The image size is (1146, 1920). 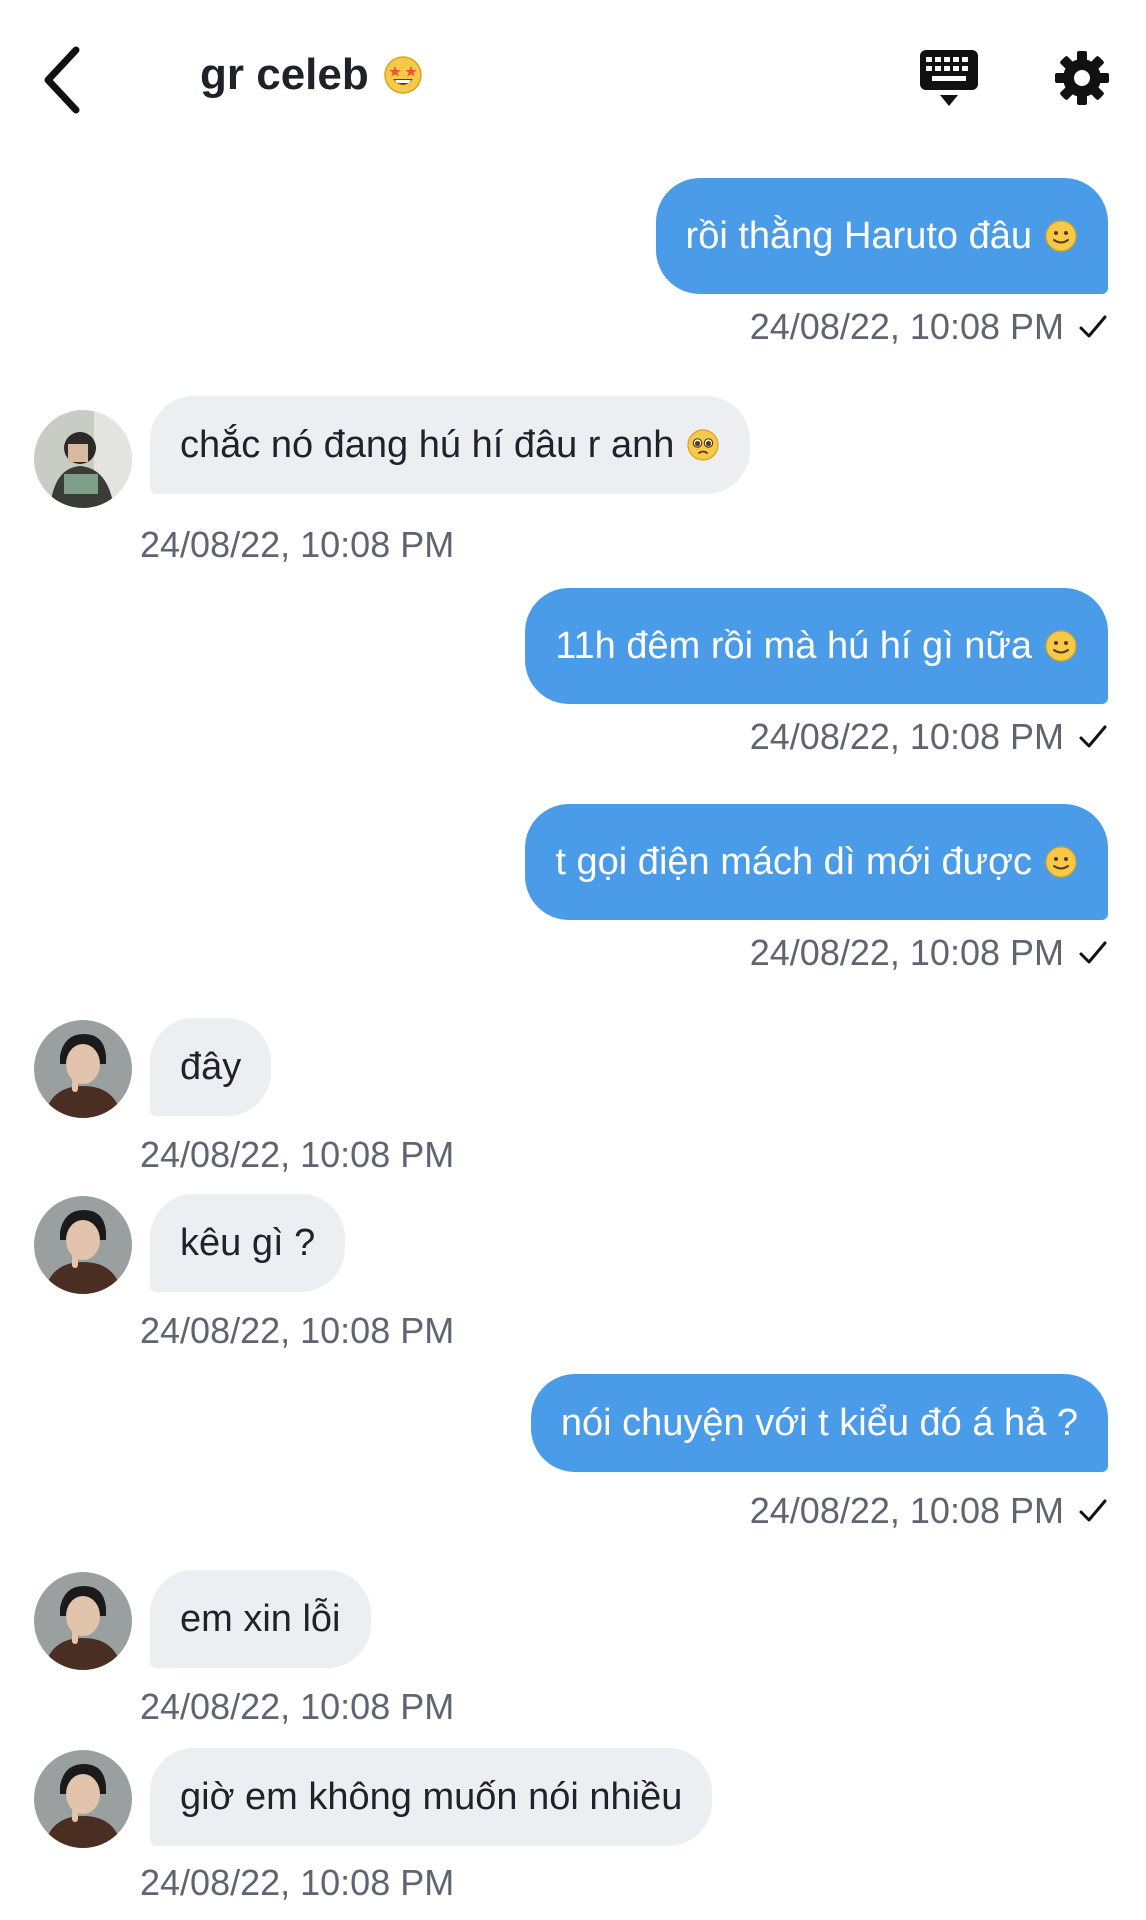 I want to click on chat-title: gr celeb, so click(x=311, y=75).